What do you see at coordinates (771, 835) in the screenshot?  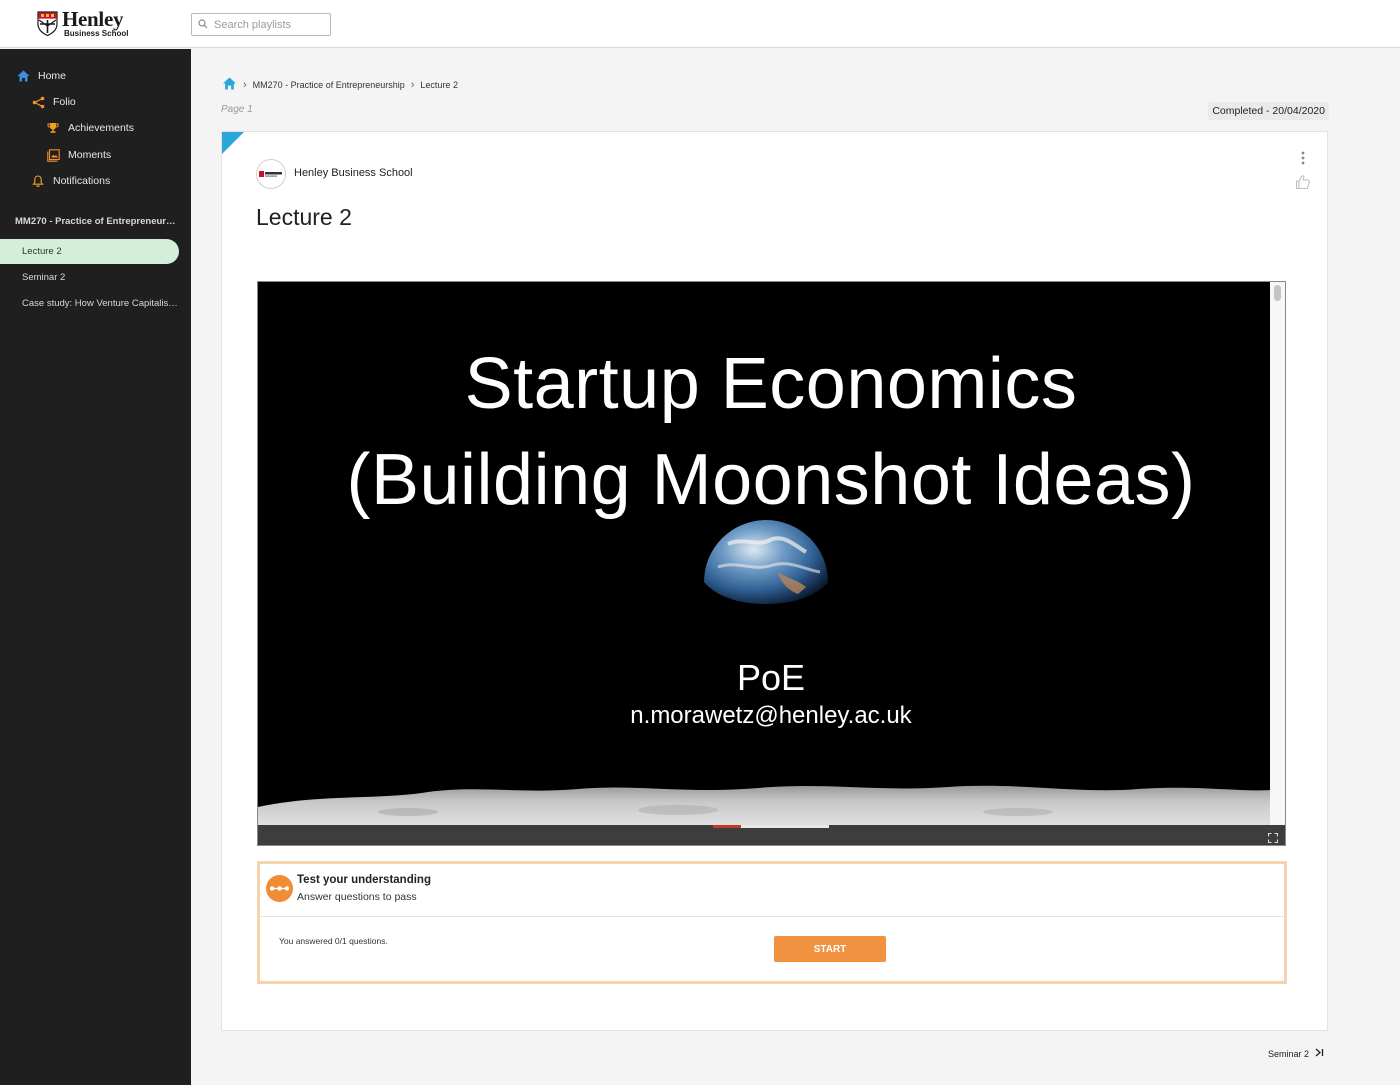 I see `video-controls` at bounding box center [771, 835].